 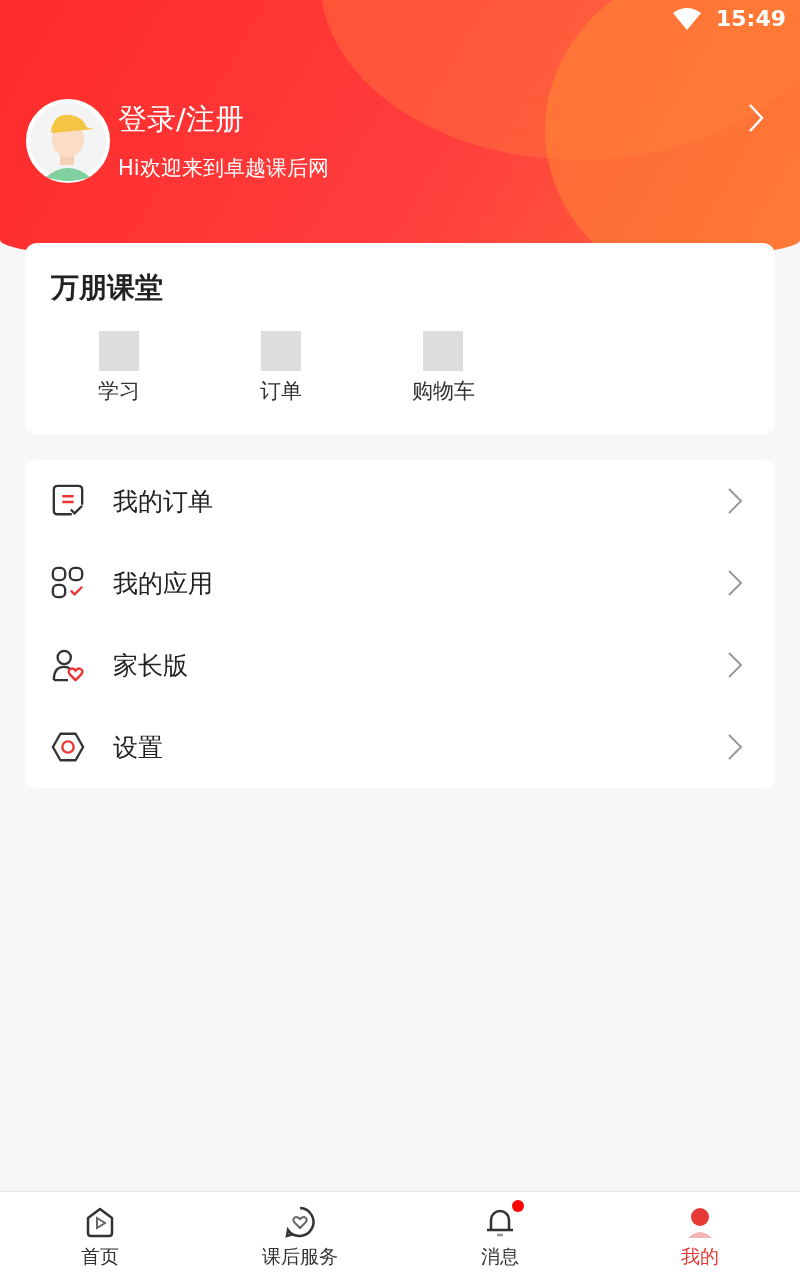 What do you see at coordinates (68, 501) in the screenshot?
I see `checklist-icon` at bounding box center [68, 501].